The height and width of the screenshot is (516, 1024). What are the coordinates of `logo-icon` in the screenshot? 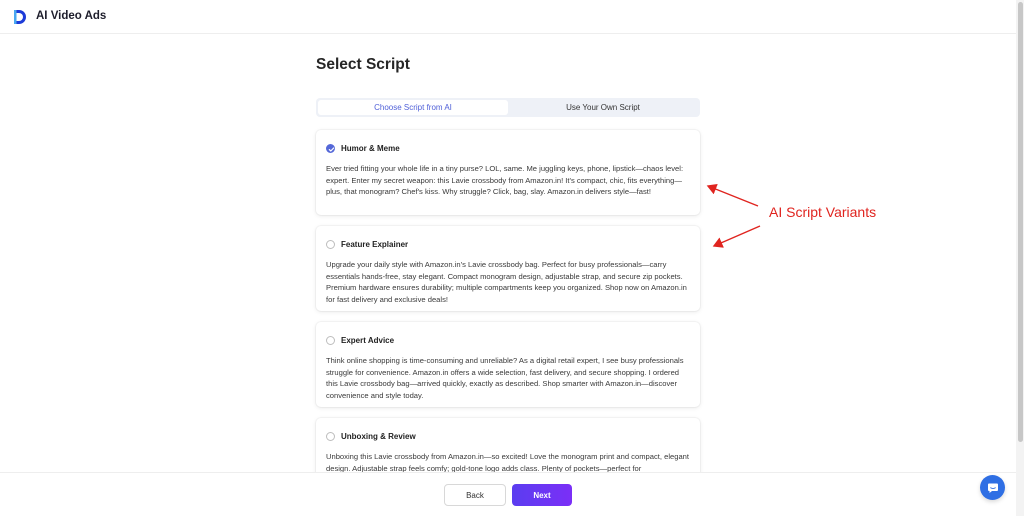 It's located at (20, 17).